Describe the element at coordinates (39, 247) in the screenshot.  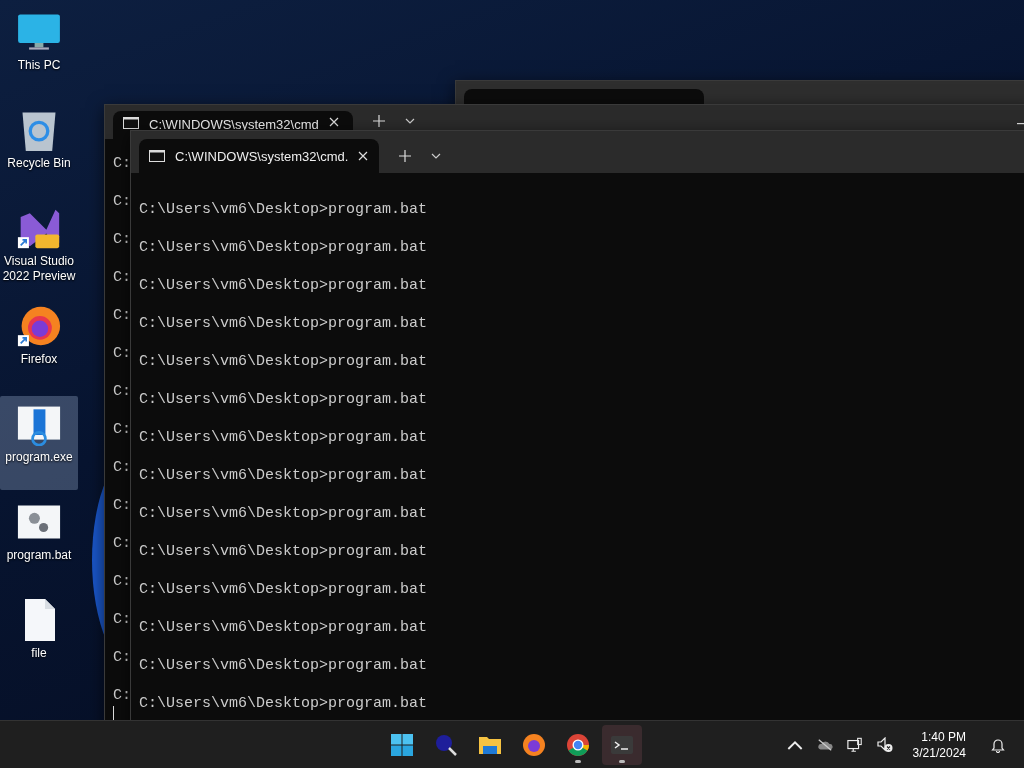
I see `desktop-icon: Visual Studio 2022 Preview` at that location.